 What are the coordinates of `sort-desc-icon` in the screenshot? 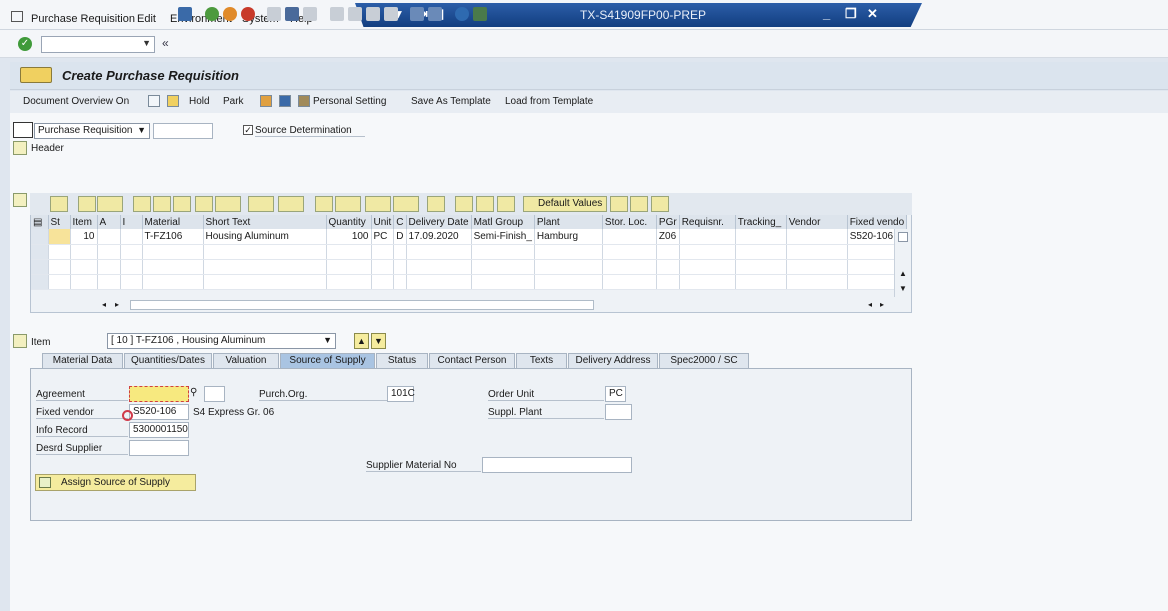 It's located at (162, 204).